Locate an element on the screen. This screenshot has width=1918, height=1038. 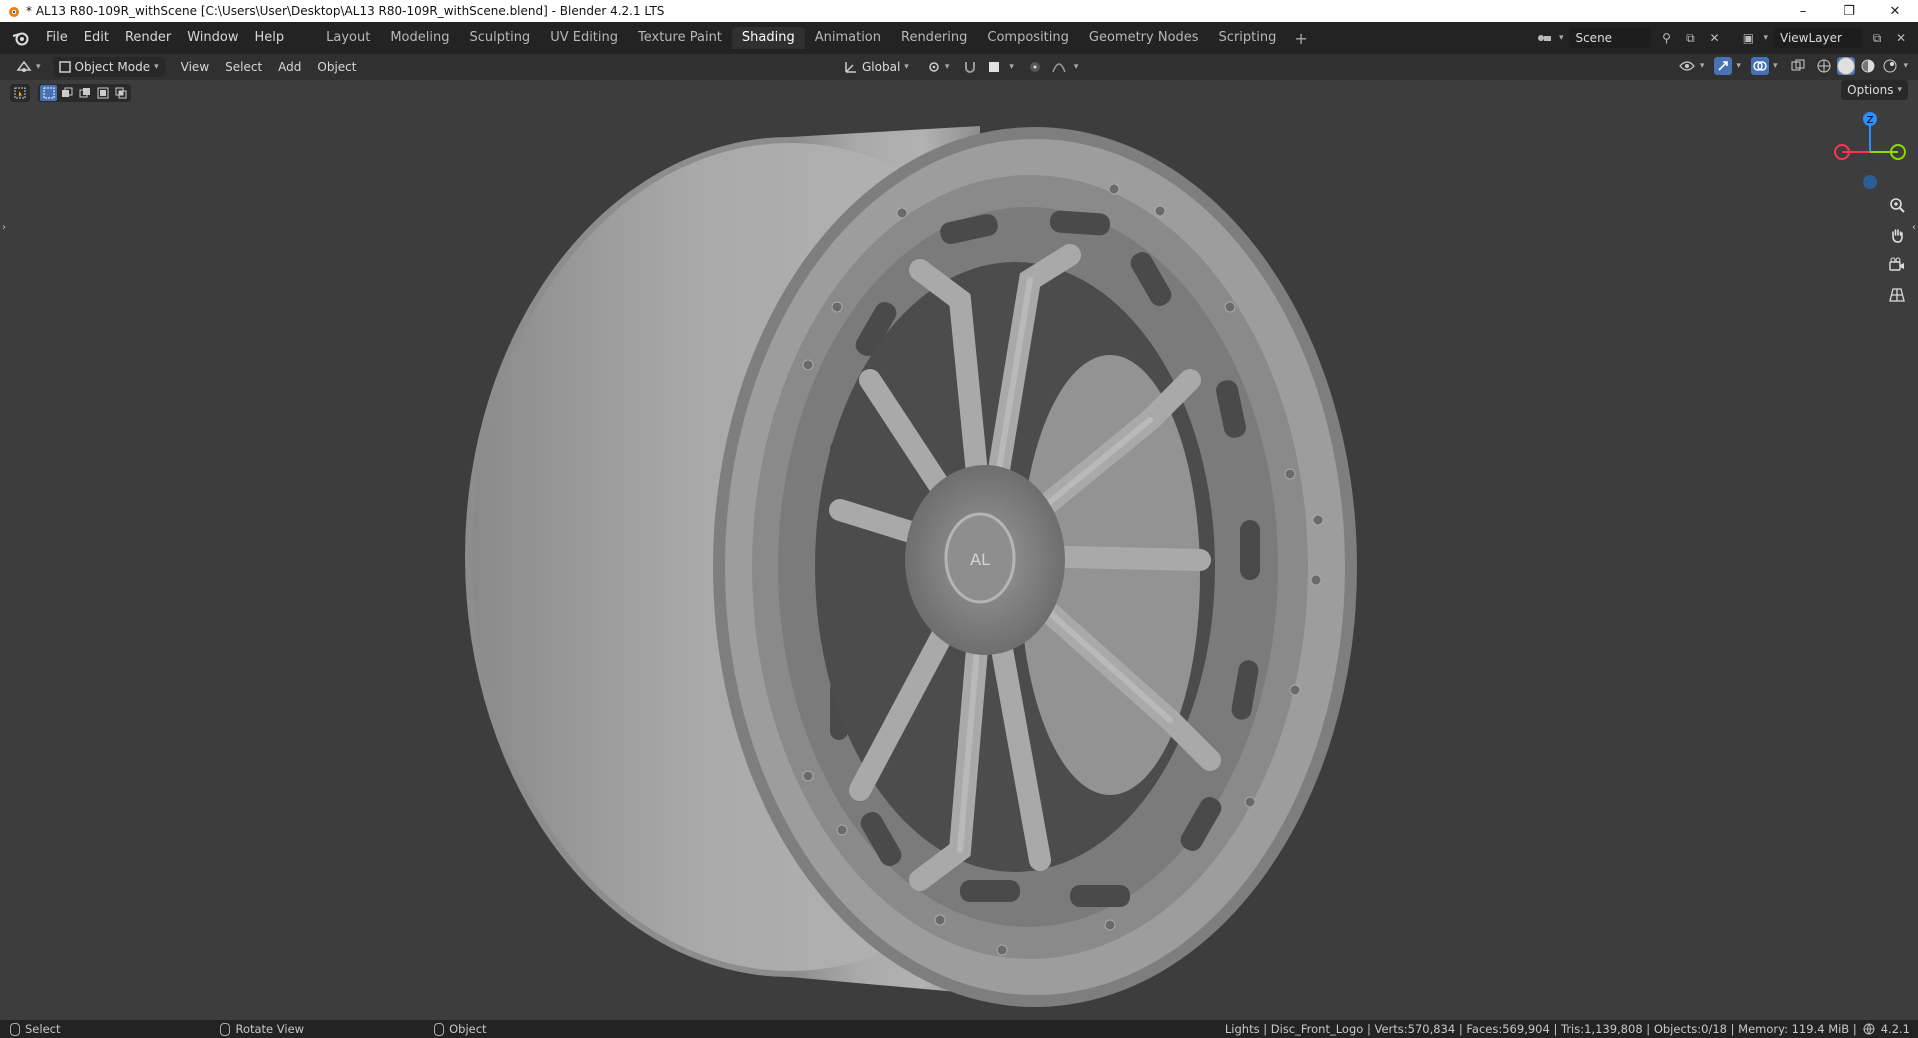
pin-icon: ⚲ is located at coordinates (1666, 38).